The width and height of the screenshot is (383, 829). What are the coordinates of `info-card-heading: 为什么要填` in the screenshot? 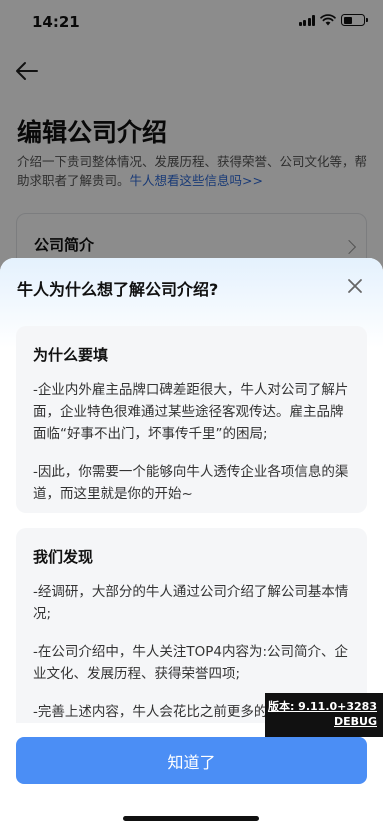 It's located at (71, 355).